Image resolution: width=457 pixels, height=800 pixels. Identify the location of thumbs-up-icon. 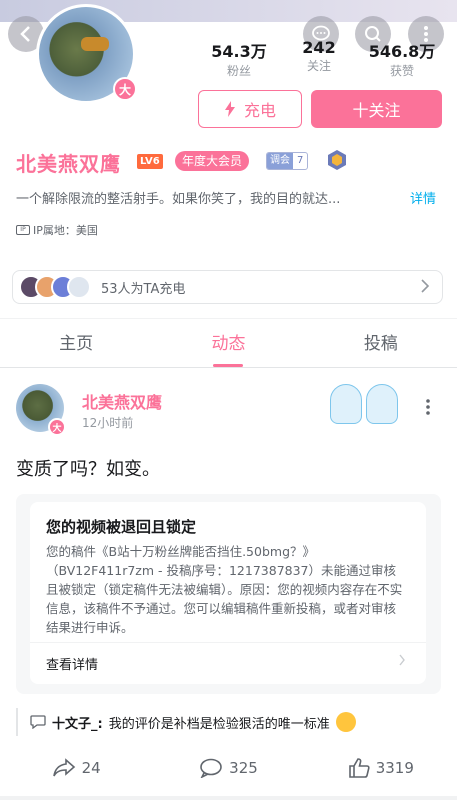
(359, 768).